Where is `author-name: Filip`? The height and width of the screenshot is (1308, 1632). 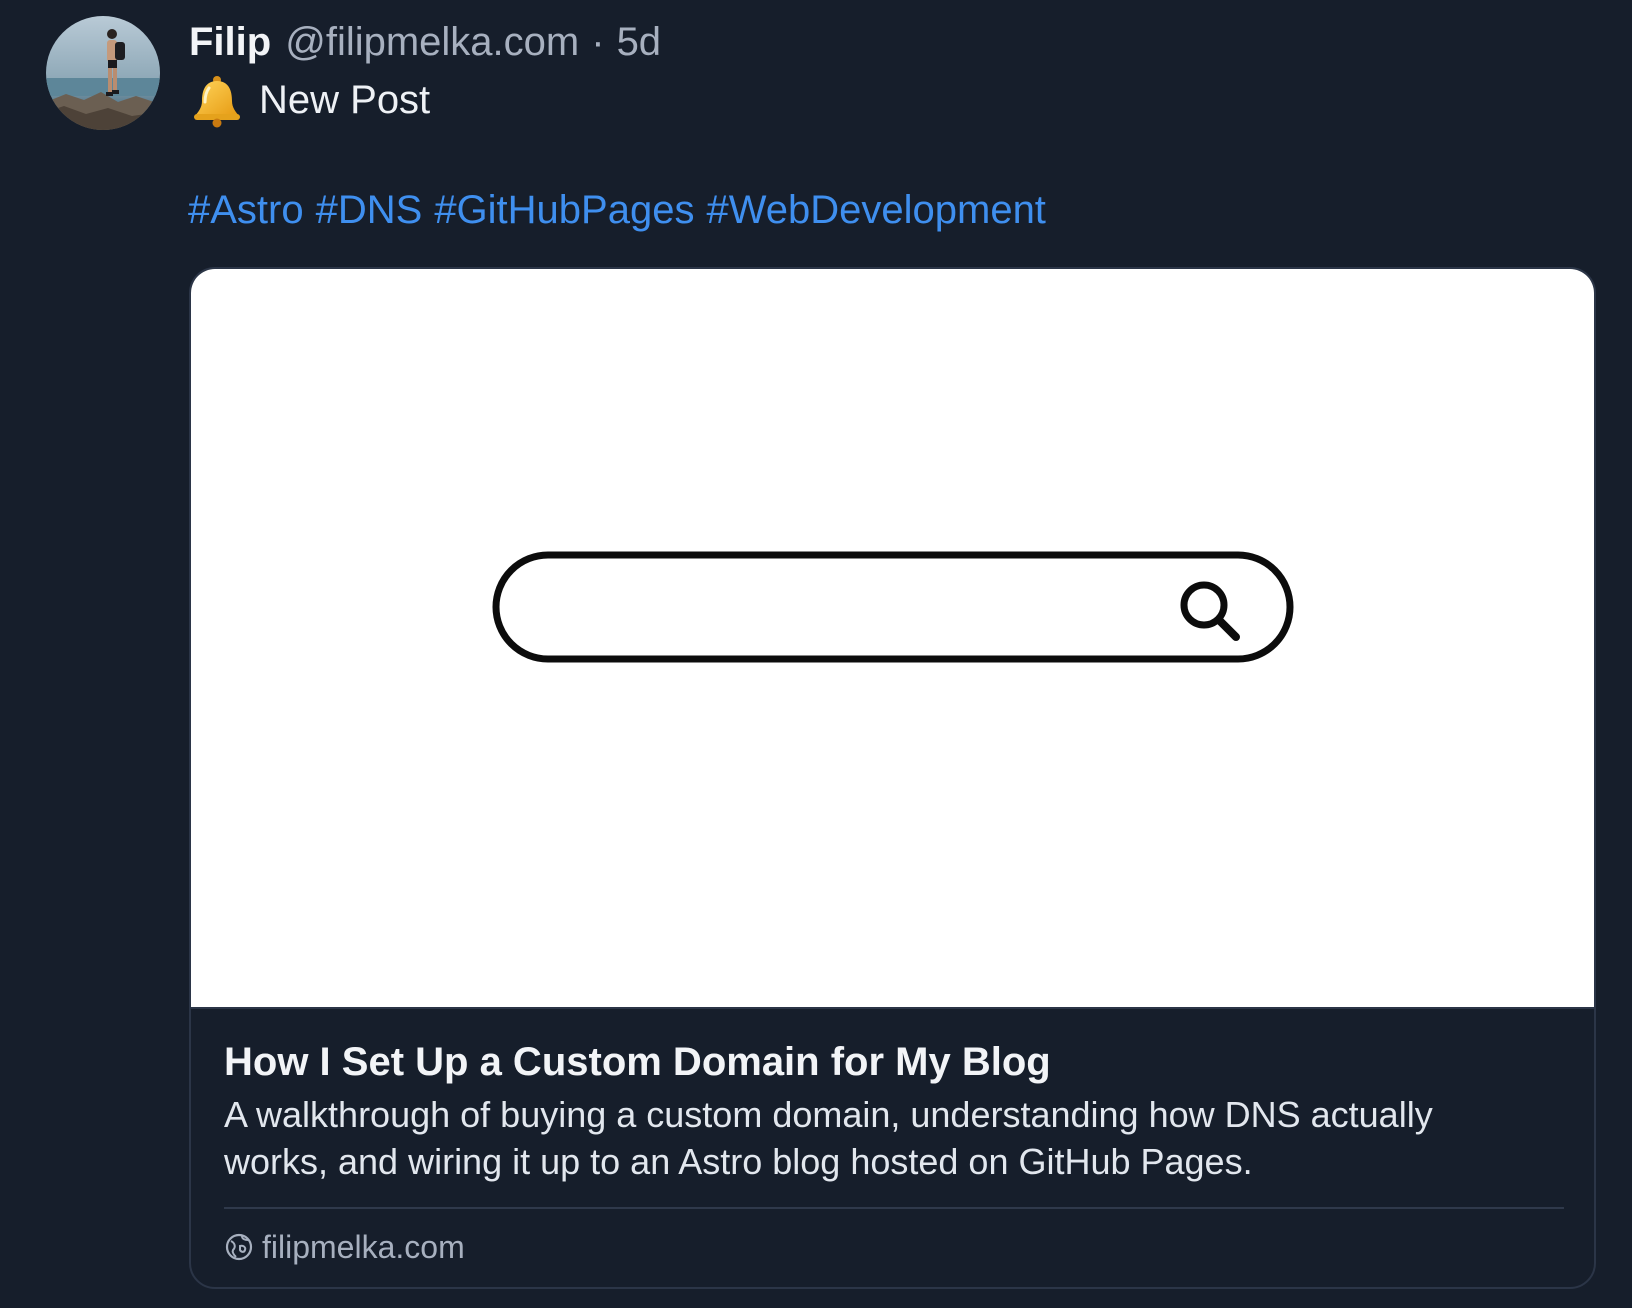 author-name: Filip is located at coordinates (230, 42).